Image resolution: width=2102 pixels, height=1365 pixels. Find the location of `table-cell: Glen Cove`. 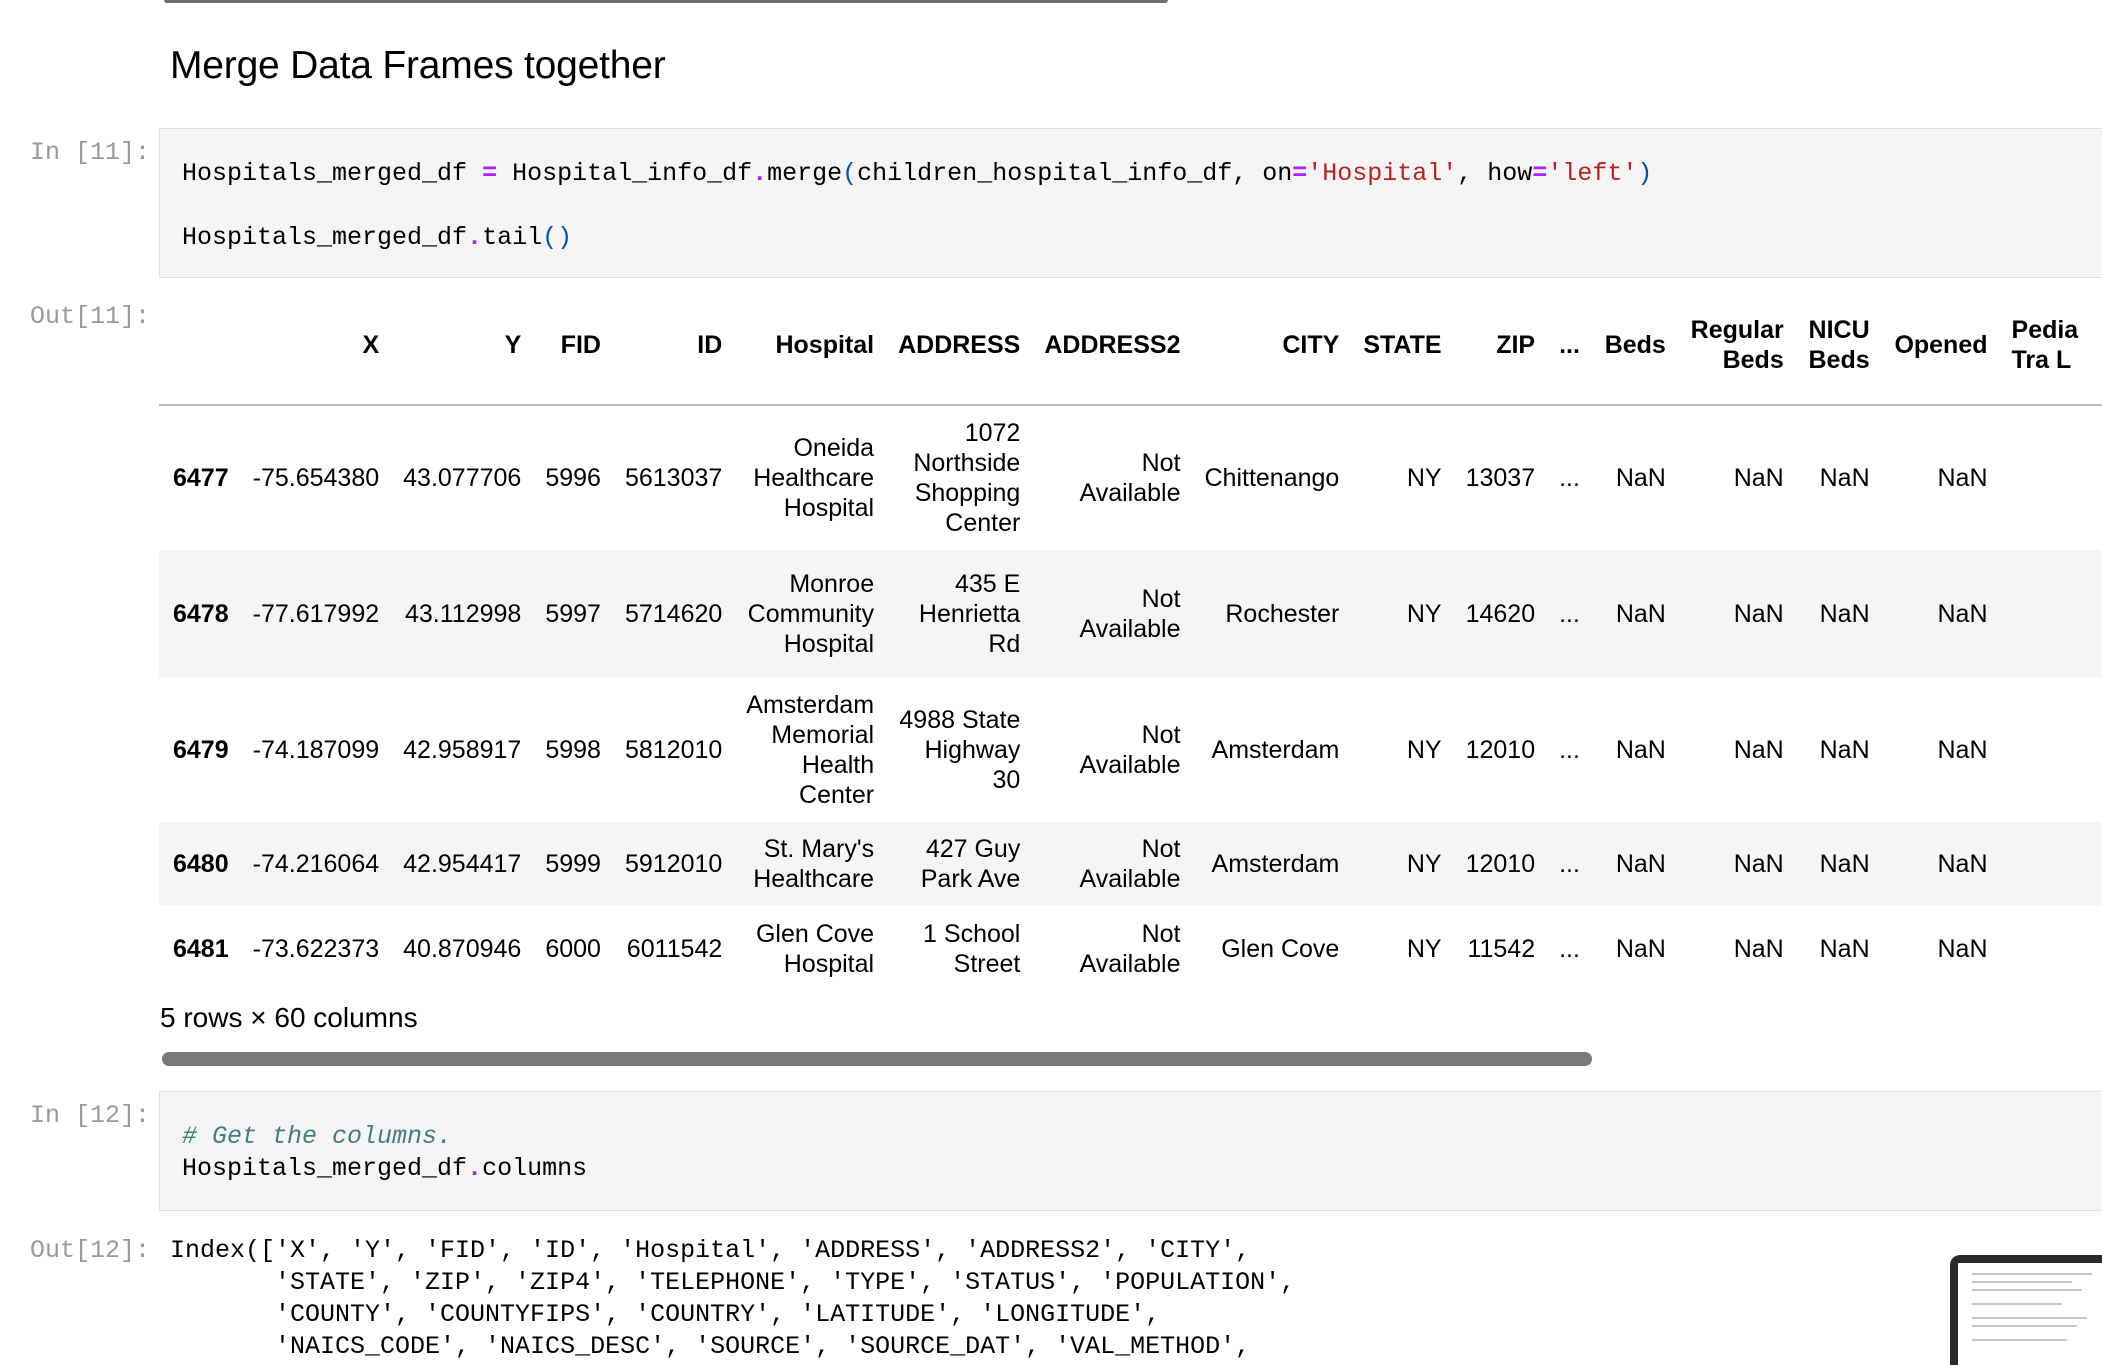

table-cell: Glen Cove is located at coordinates (1280, 948).